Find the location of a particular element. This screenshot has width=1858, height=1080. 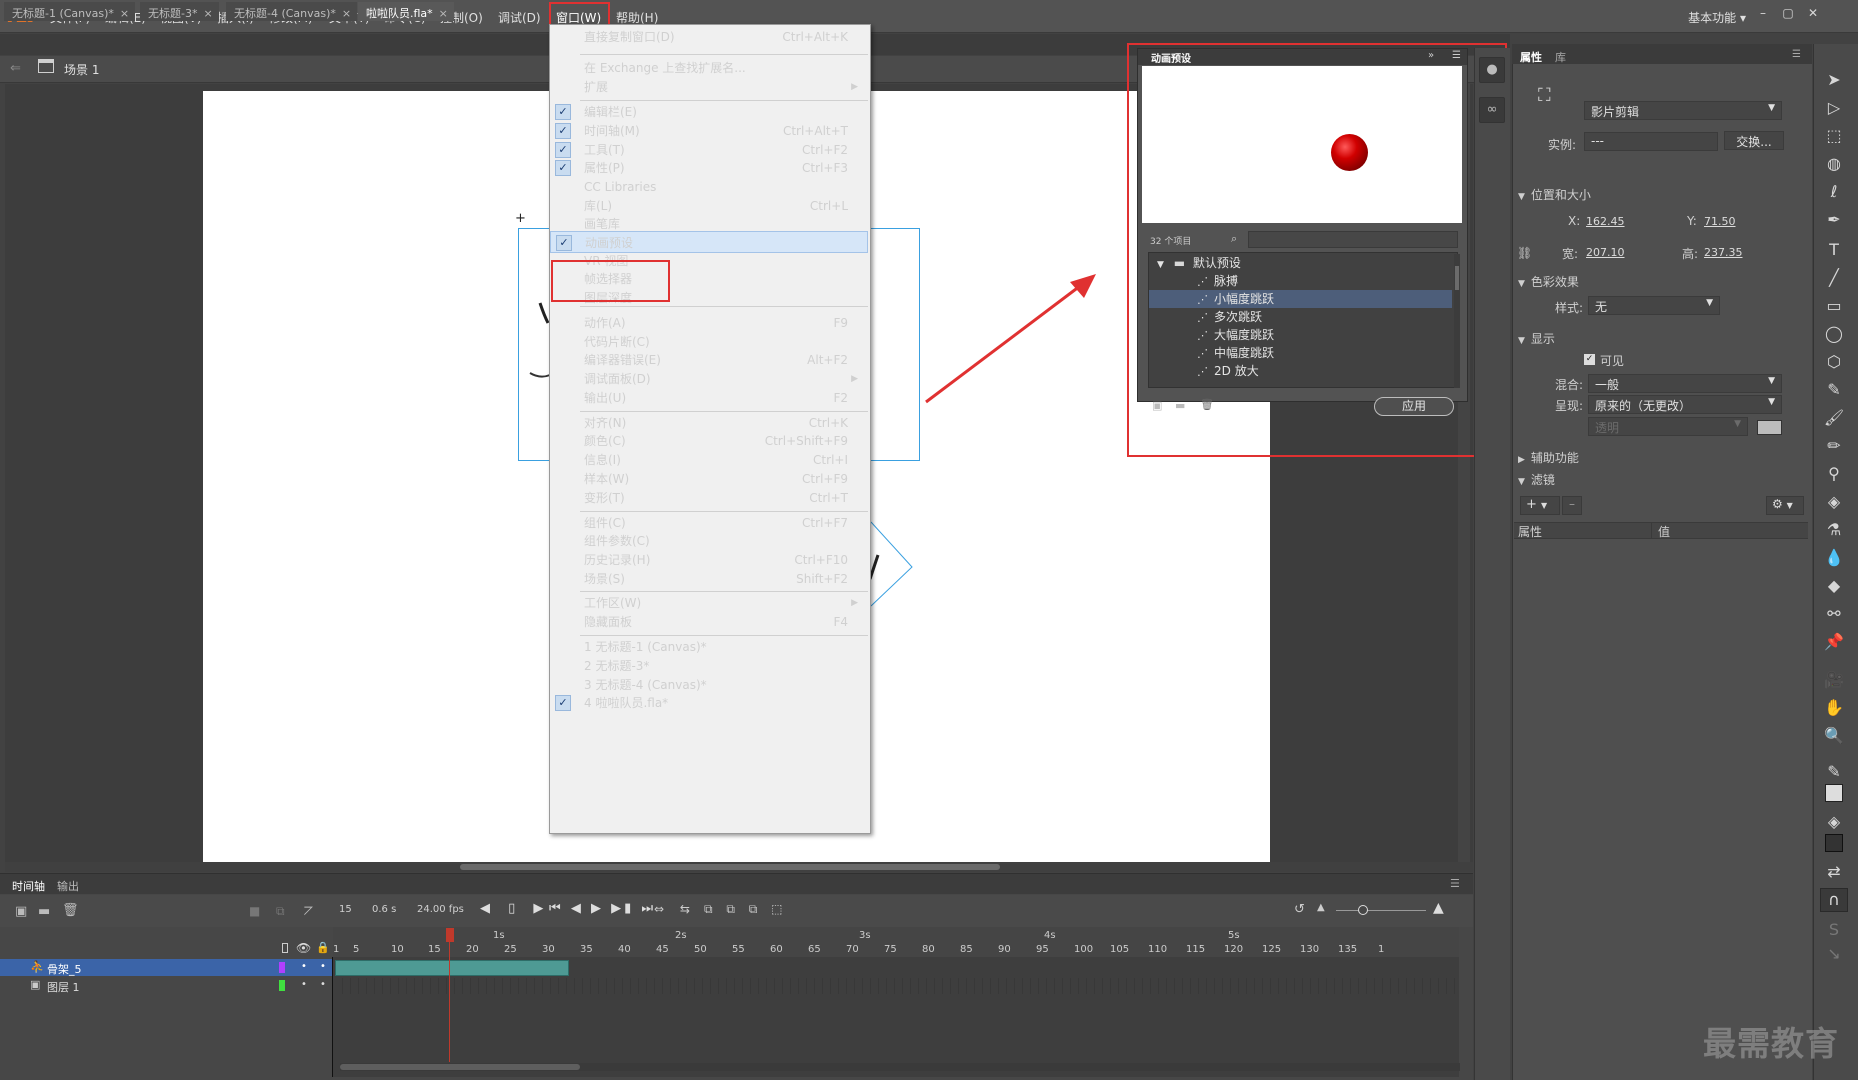

add-filter-button: + ▼ is located at coordinates (1540, 505).